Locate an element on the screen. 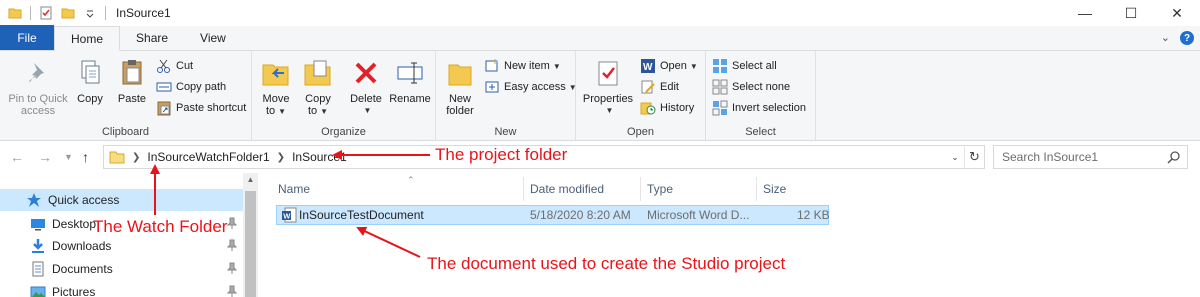  invert-selection-button: Invert selection is located at coordinates (759, 108).